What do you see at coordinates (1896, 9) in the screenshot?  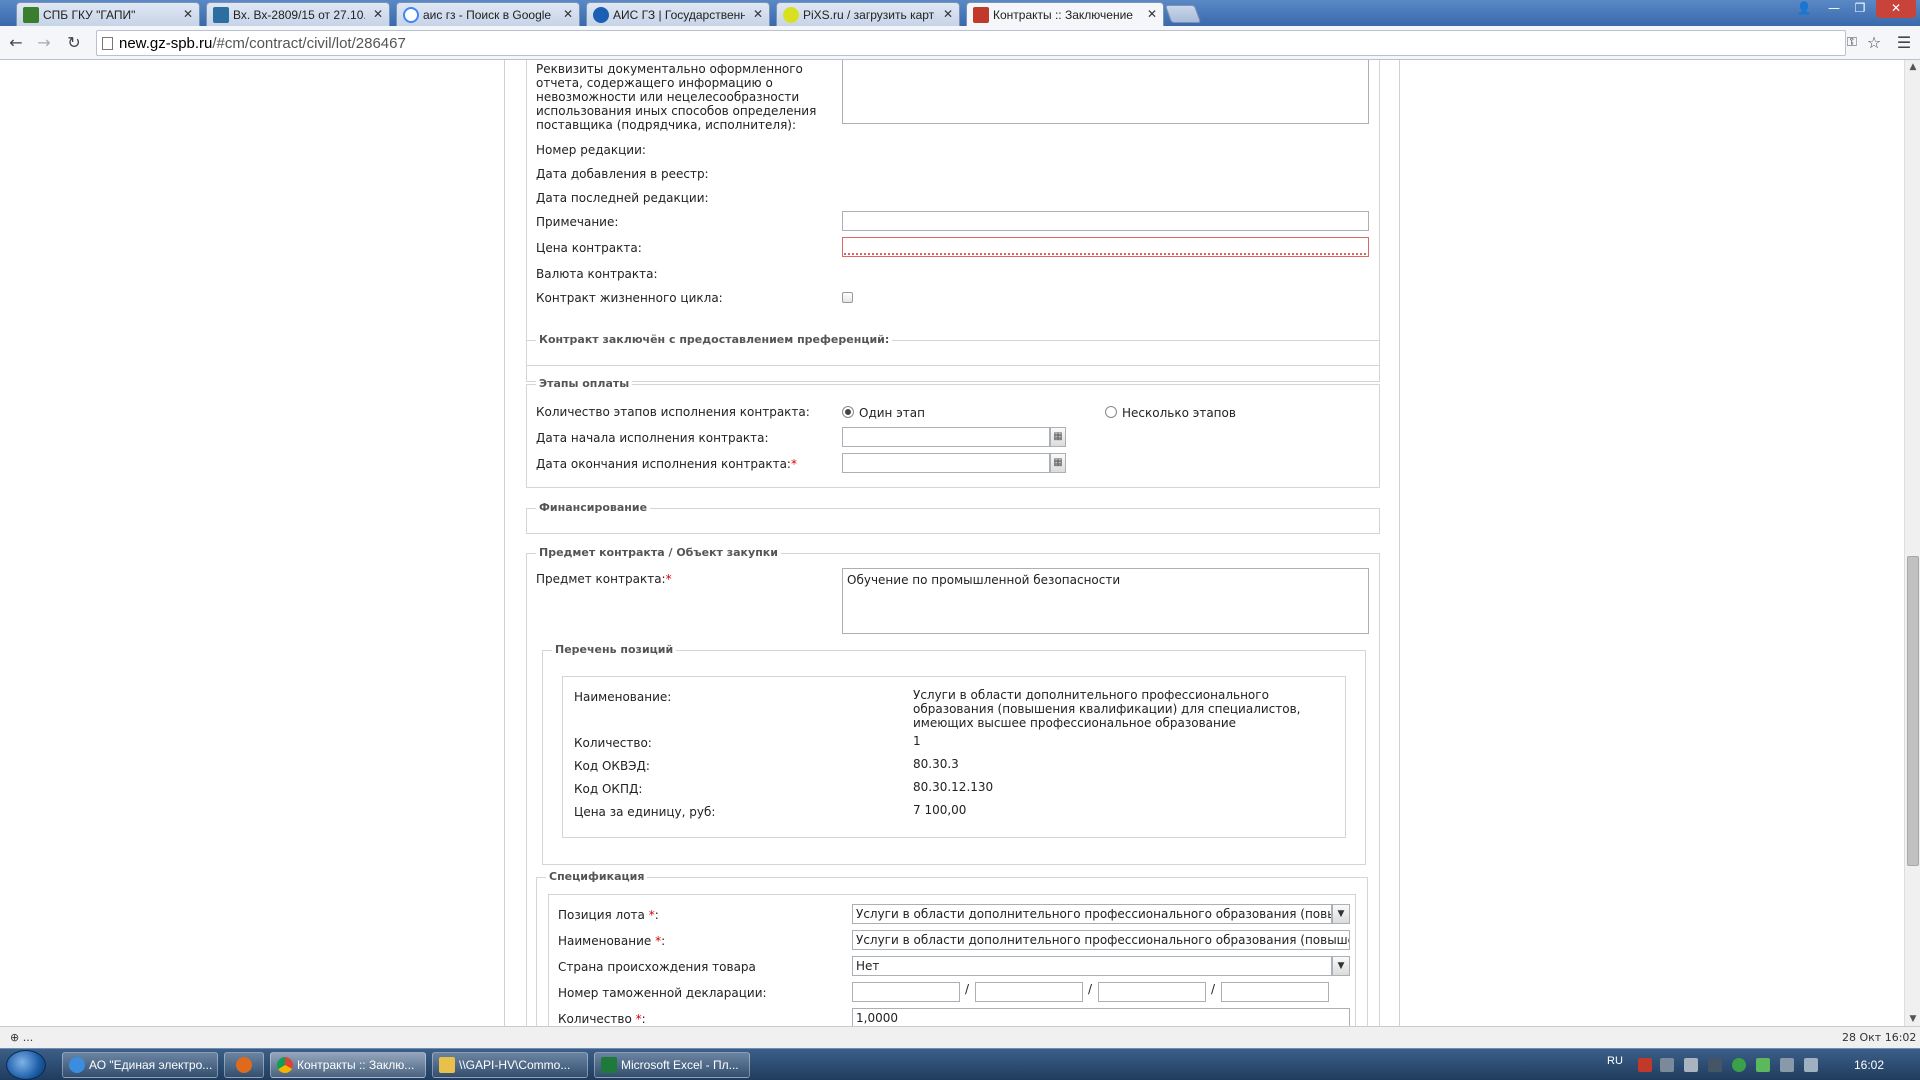 I see `close-window-button: ✕` at bounding box center [1896, 9].